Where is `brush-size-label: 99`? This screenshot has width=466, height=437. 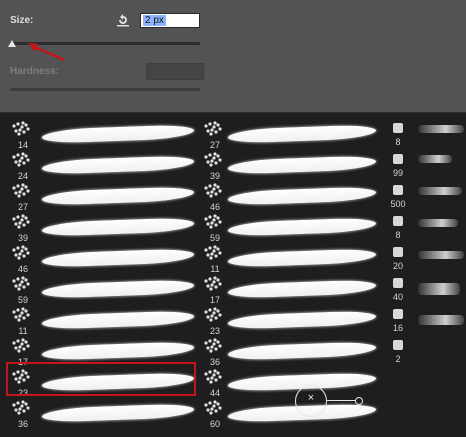
brush-size-label: 99 is located at coordinates (397, 173).